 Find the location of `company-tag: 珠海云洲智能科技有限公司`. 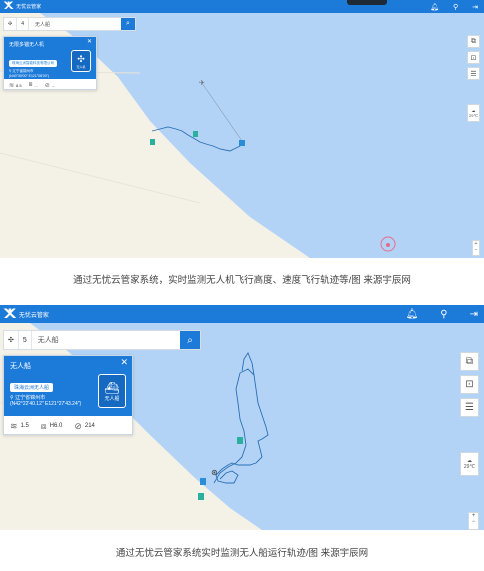

company-tag: 珠海云洲智能科技有限公司 is located at coordinates (33, 63).